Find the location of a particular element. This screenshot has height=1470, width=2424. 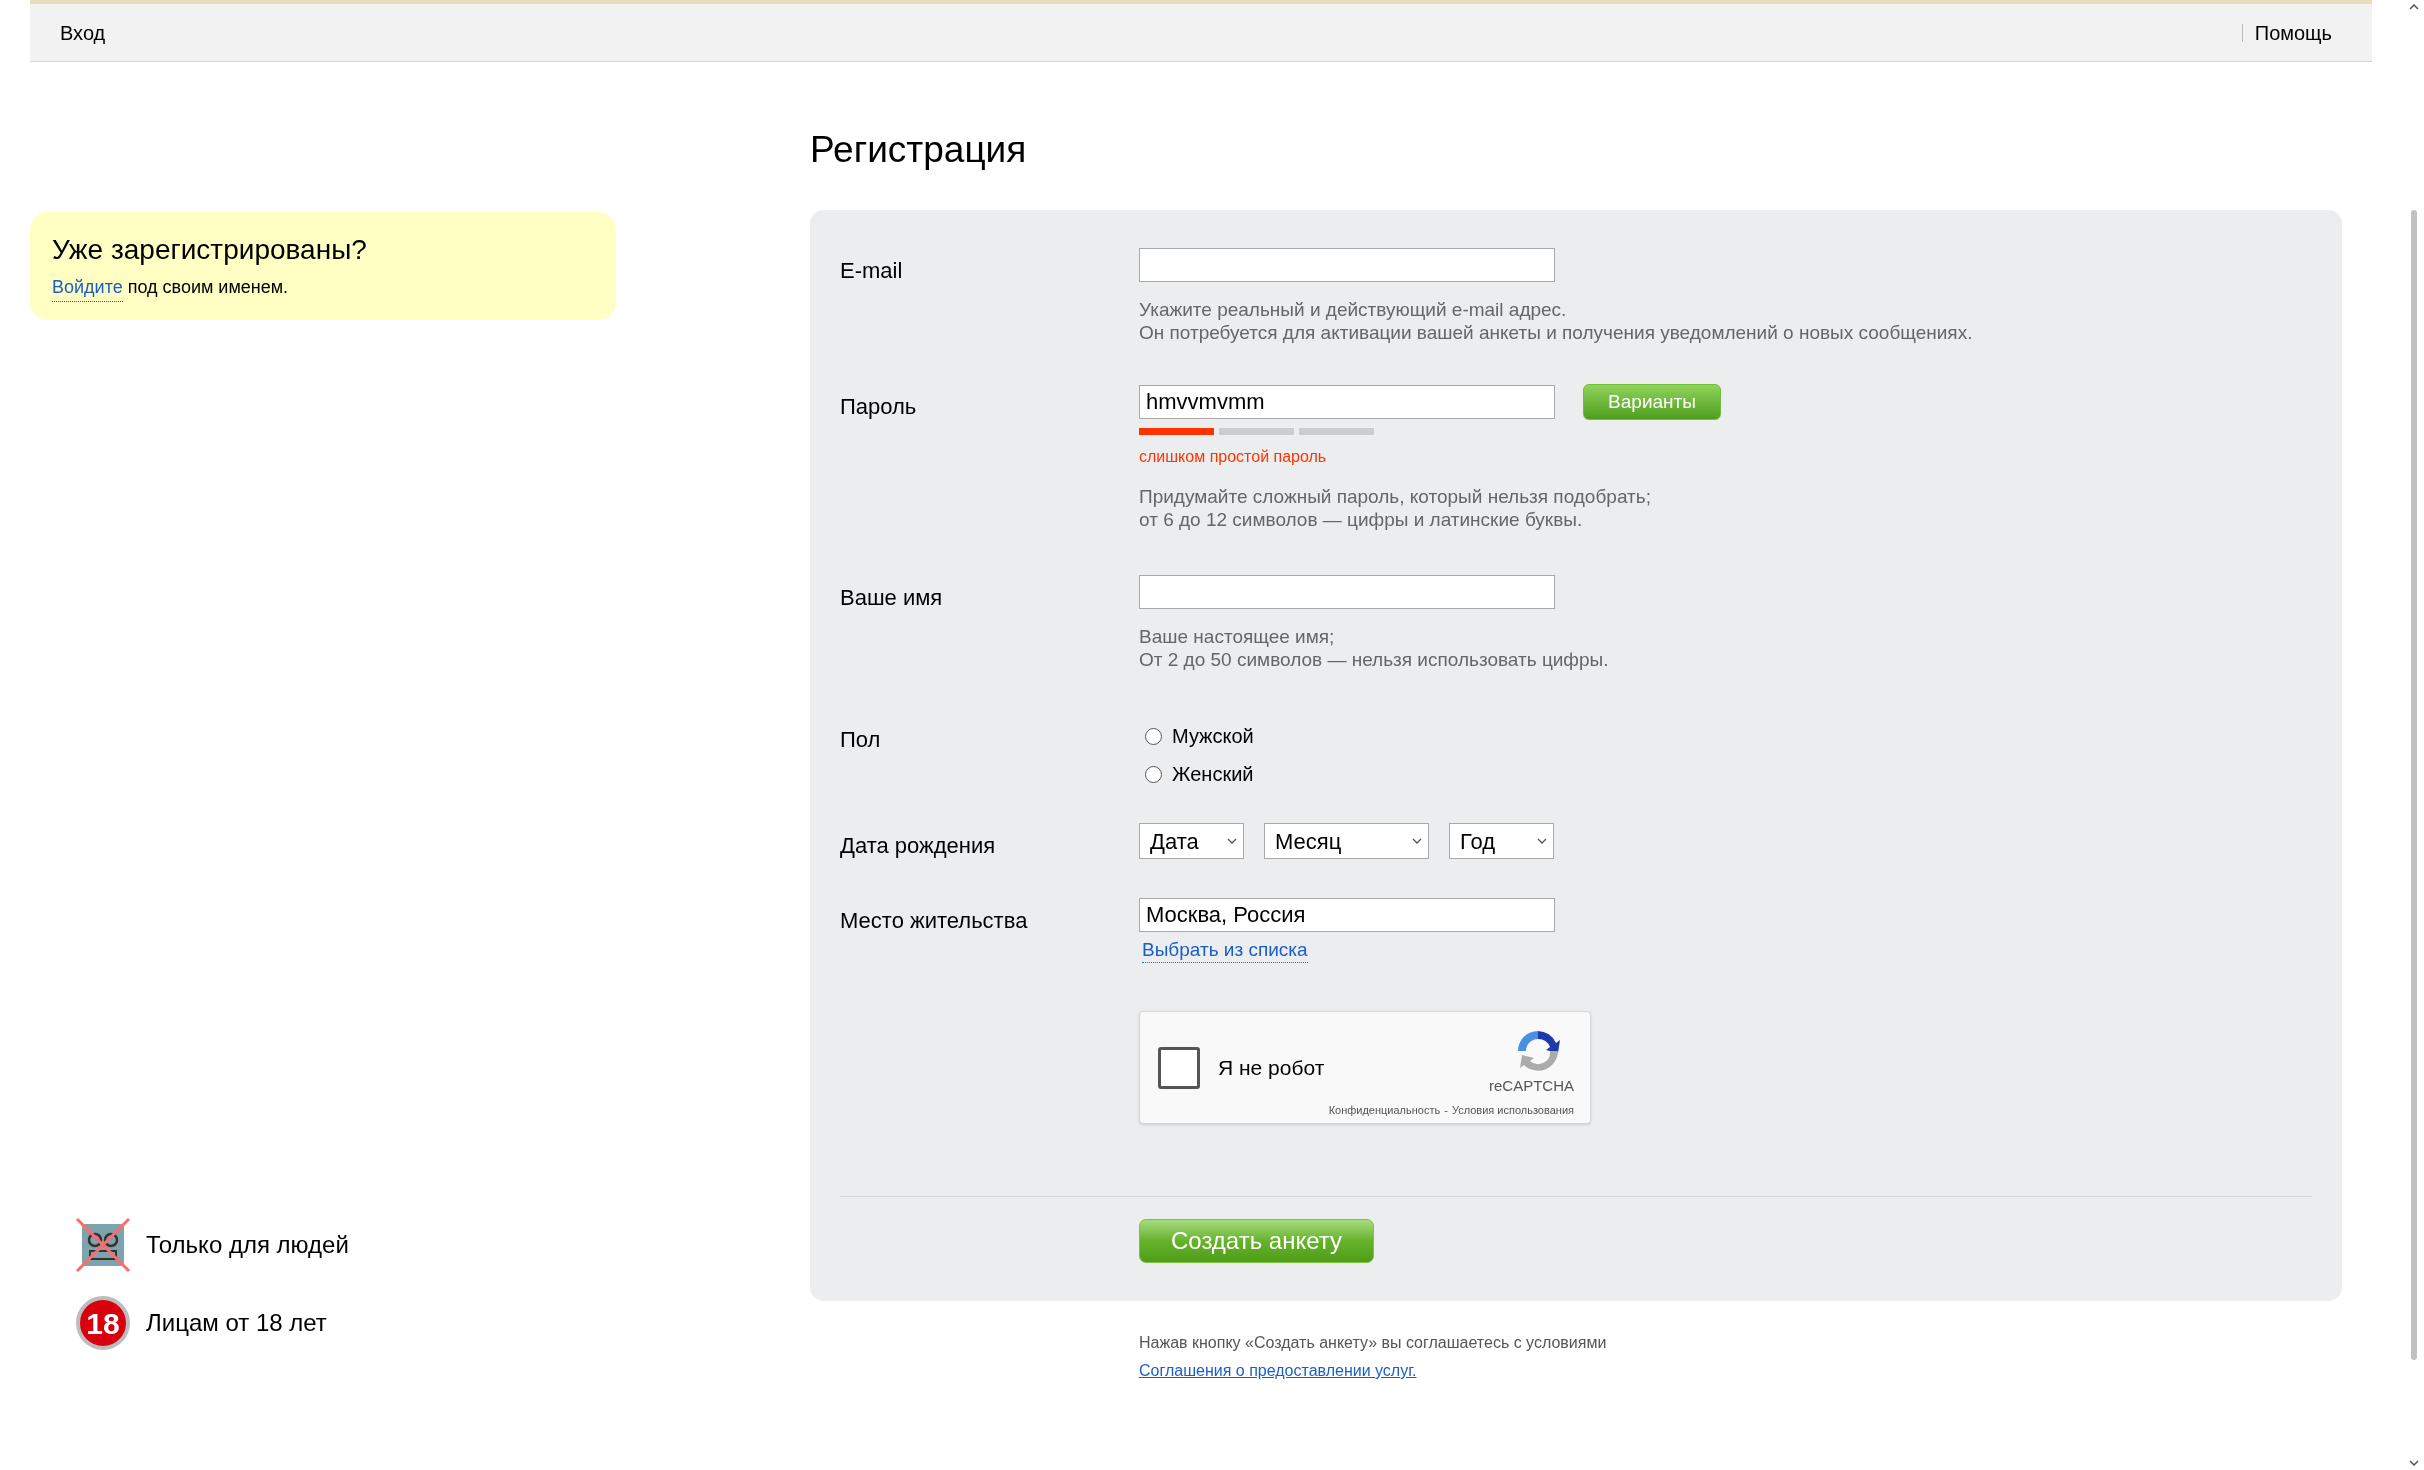

input-field: Москва, Россия is located at coordinates (1347, 915).